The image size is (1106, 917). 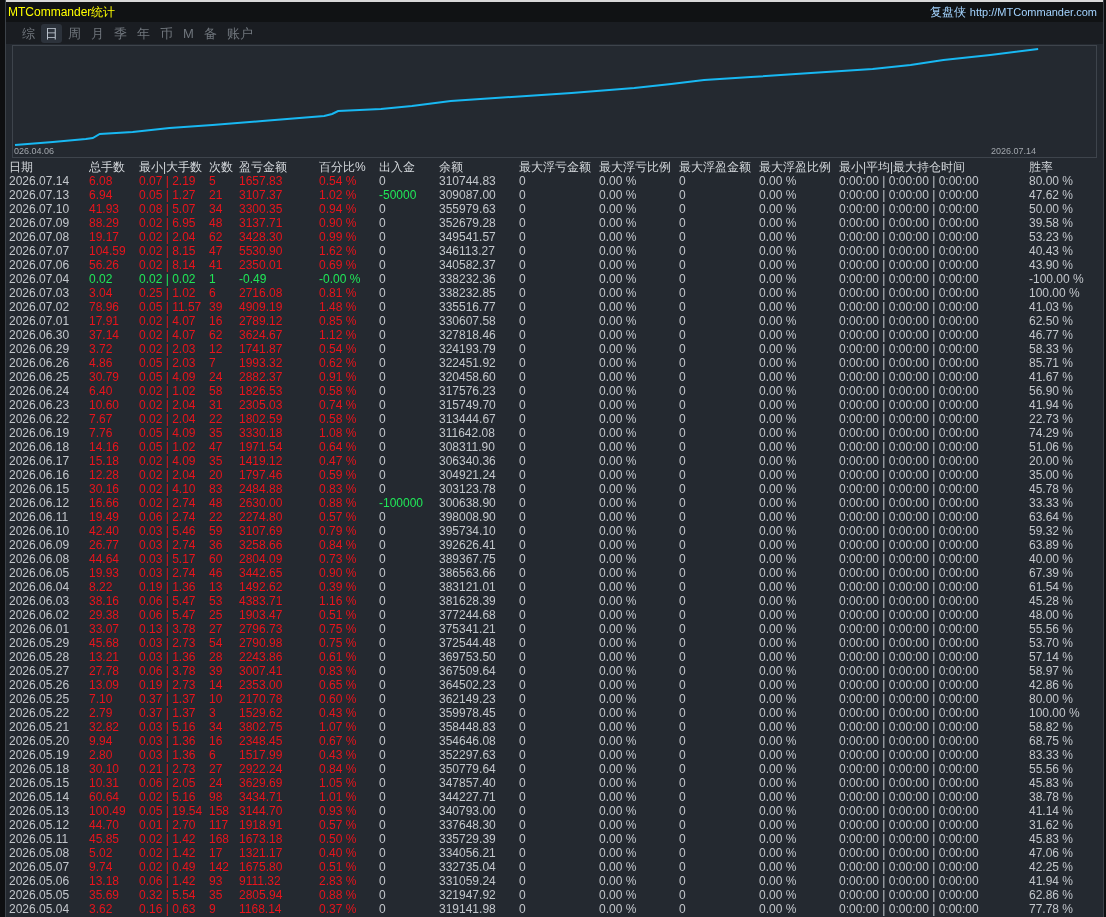 I want to click on table-cell-text: 0.02 | 2.04, so click(x=168, y=405).